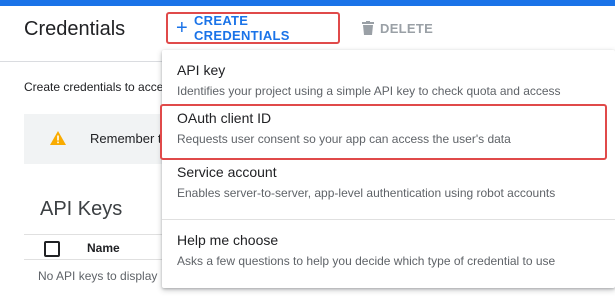  Describe the element at coordinates (98, 276) in the screenshot. I see `empty-table-text: No API keys to display` at that location.